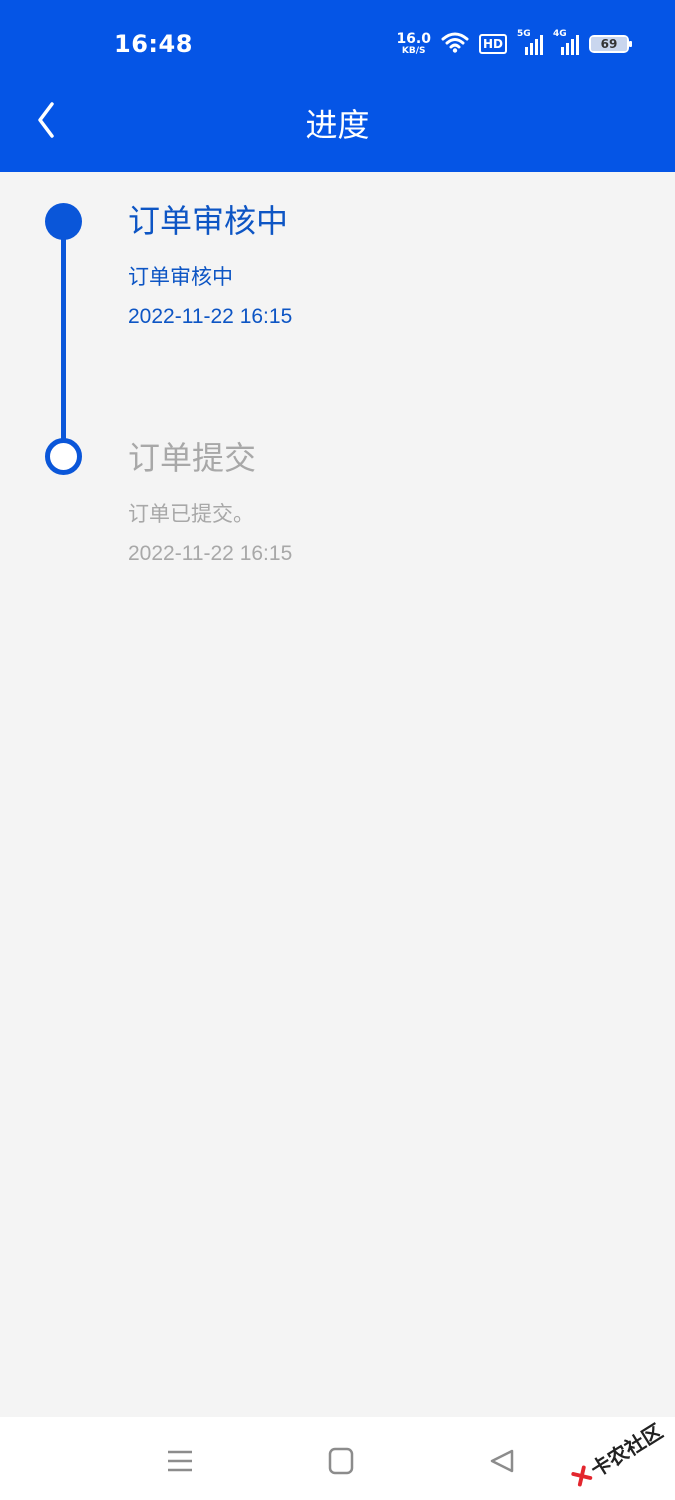 The image size is (675, 1500). Describe the element at coordinates (153, 44) in the screenshot. I see `status-time: 16:48` at that location.